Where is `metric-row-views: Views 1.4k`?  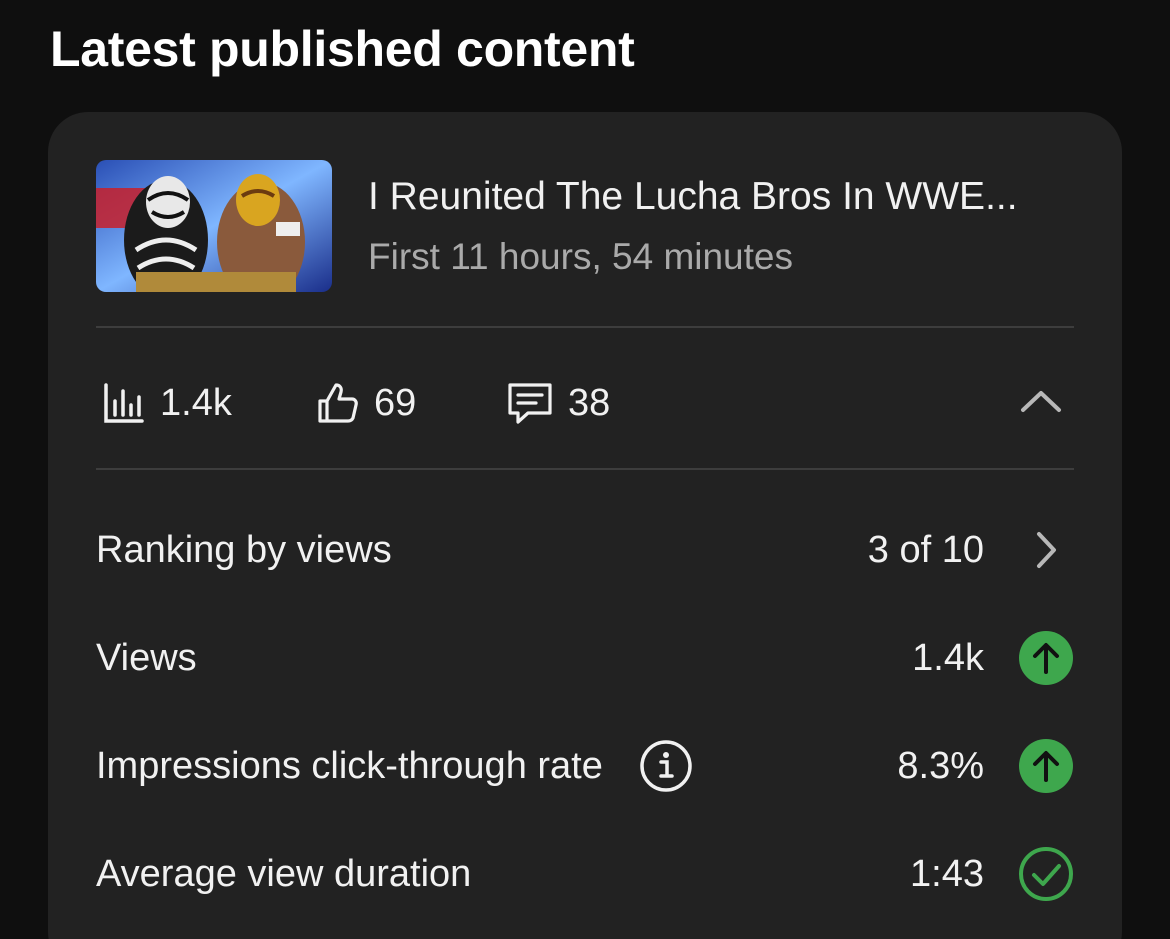
metric-row-views: Views 1.4k is located at coordinates (586, 658).